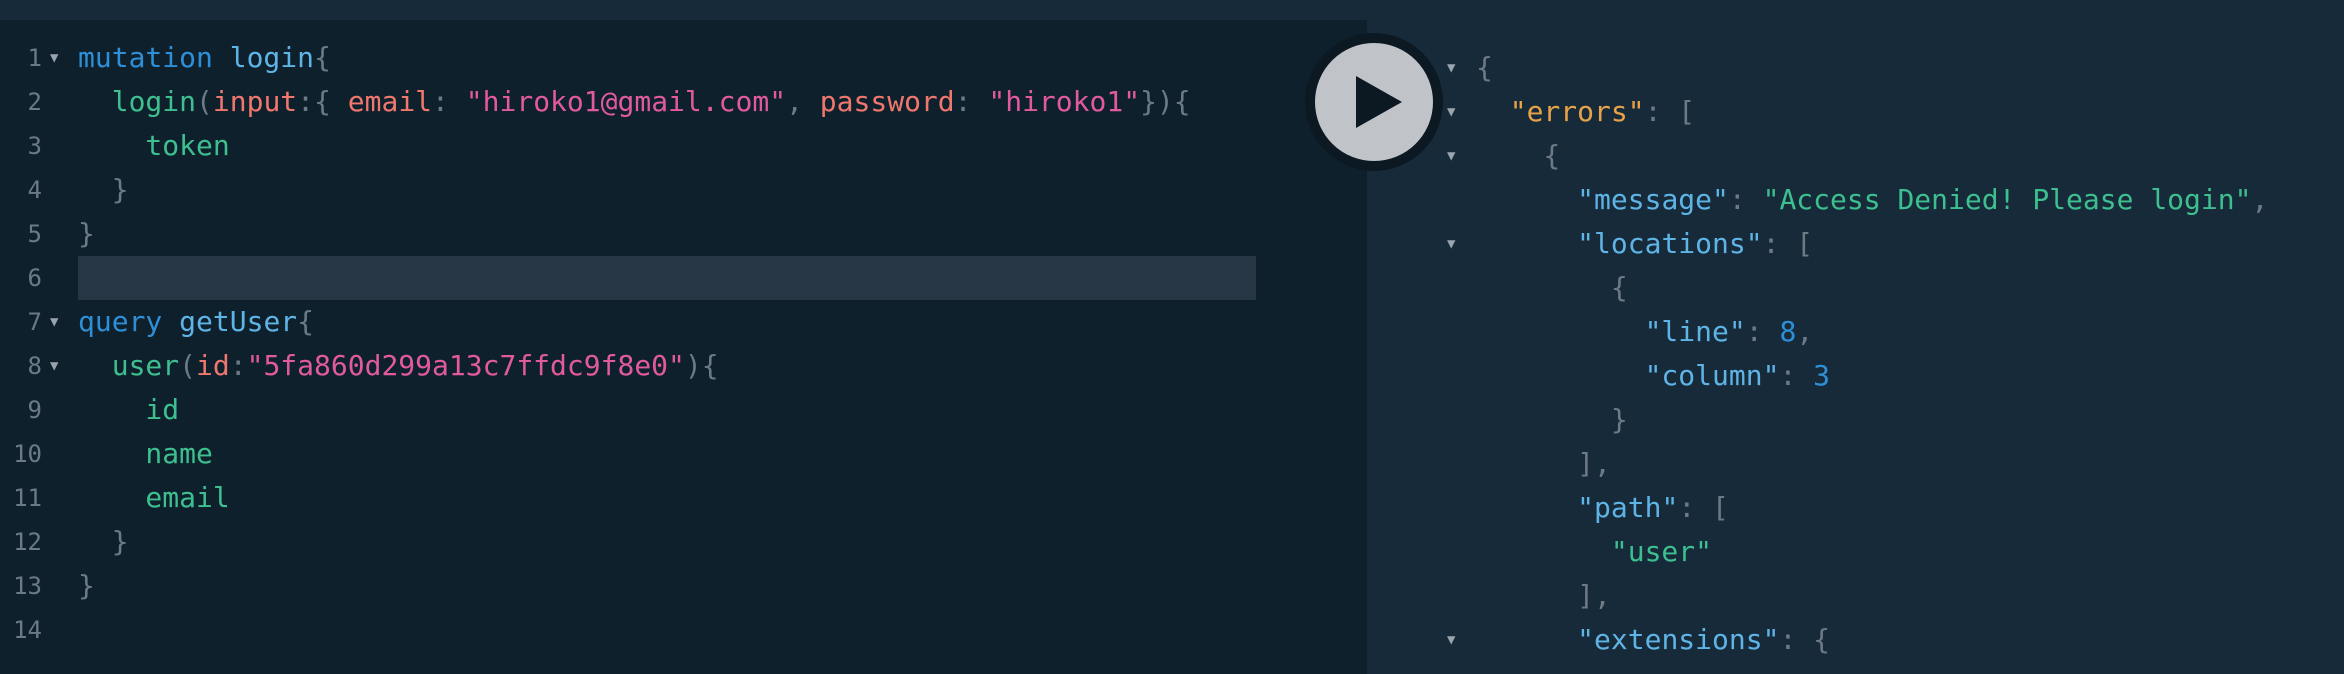 This screenshot has height=674, width=2344. Describe the element at coordinates (683, 630) in the screenshot. I see `editor-line: 14` at that location.